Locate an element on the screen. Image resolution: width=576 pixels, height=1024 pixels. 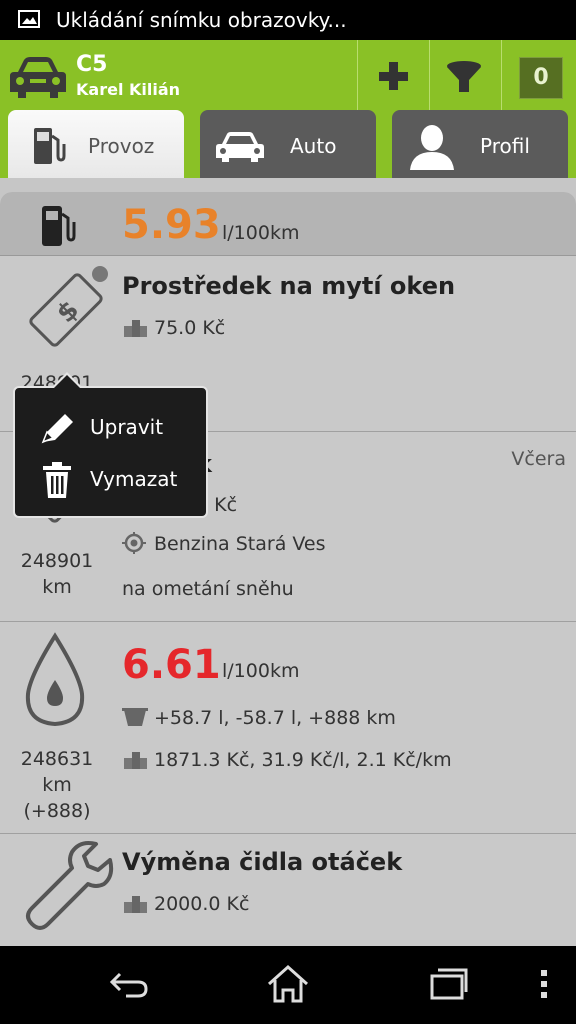
app-header: C5 Karel Kilián 0 Provoz Auto Profil is located at coordinates (288, 109).